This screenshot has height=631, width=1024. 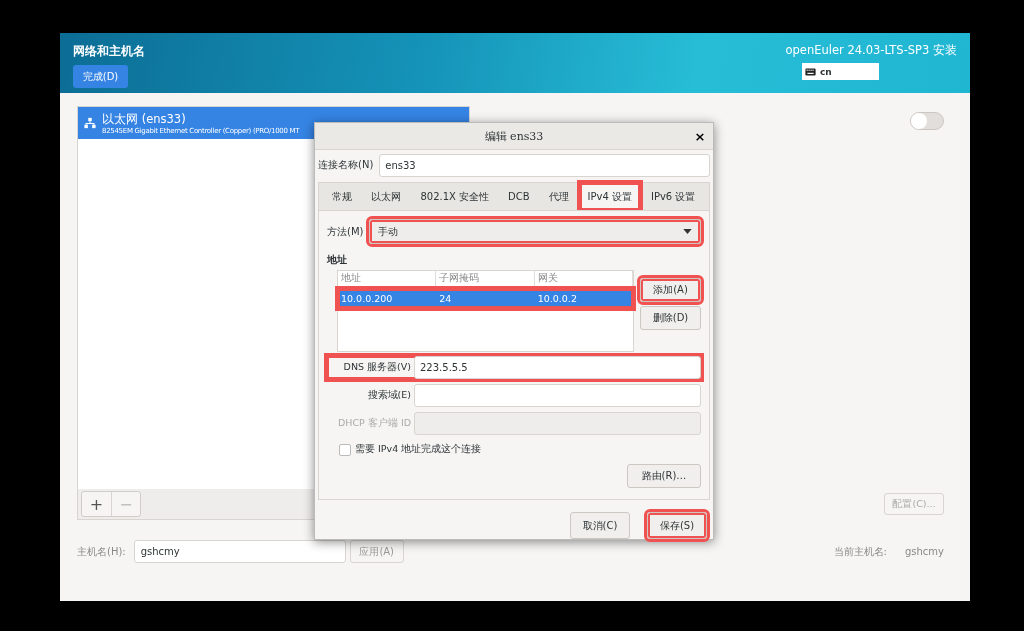 I want to click on current-hostname-label: 当前主机名:, so click(x=860, y=551).